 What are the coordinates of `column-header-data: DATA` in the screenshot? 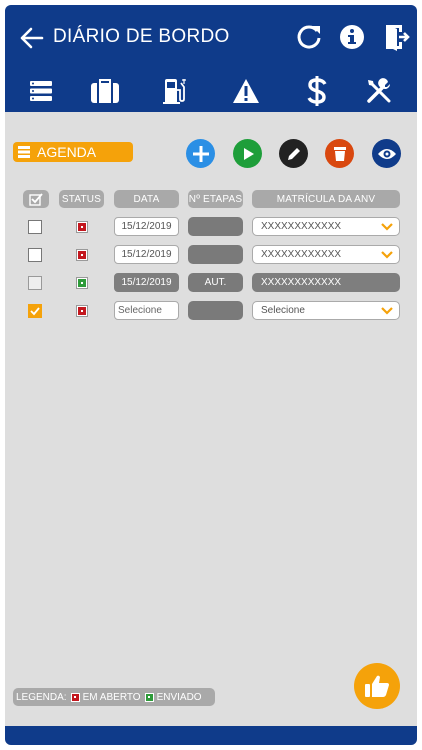 It's located at (146, 199).